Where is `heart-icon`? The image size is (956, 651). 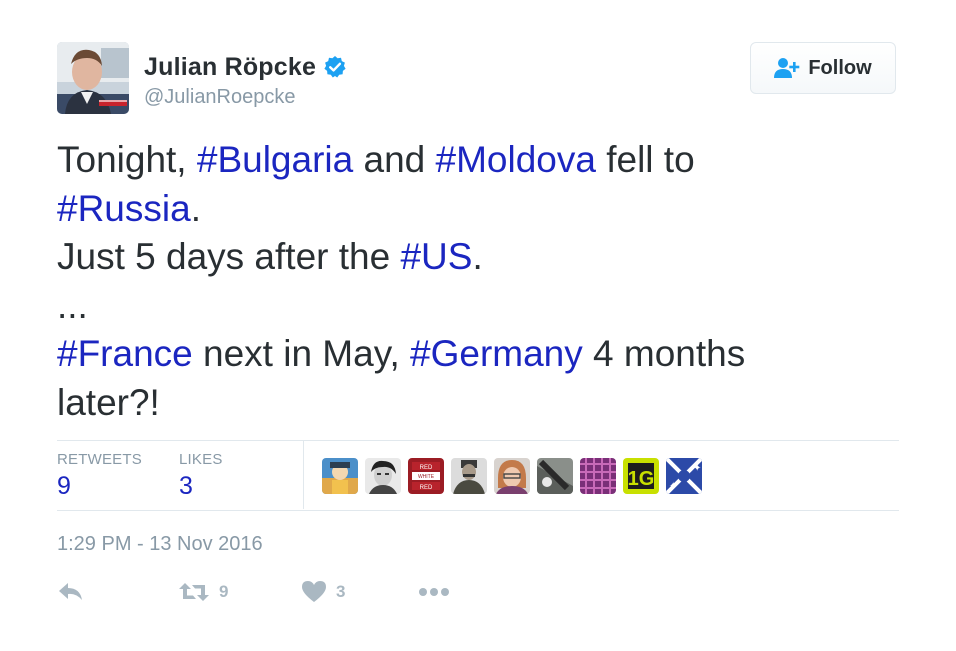
heart-icon is located at coordinates (314, 592).